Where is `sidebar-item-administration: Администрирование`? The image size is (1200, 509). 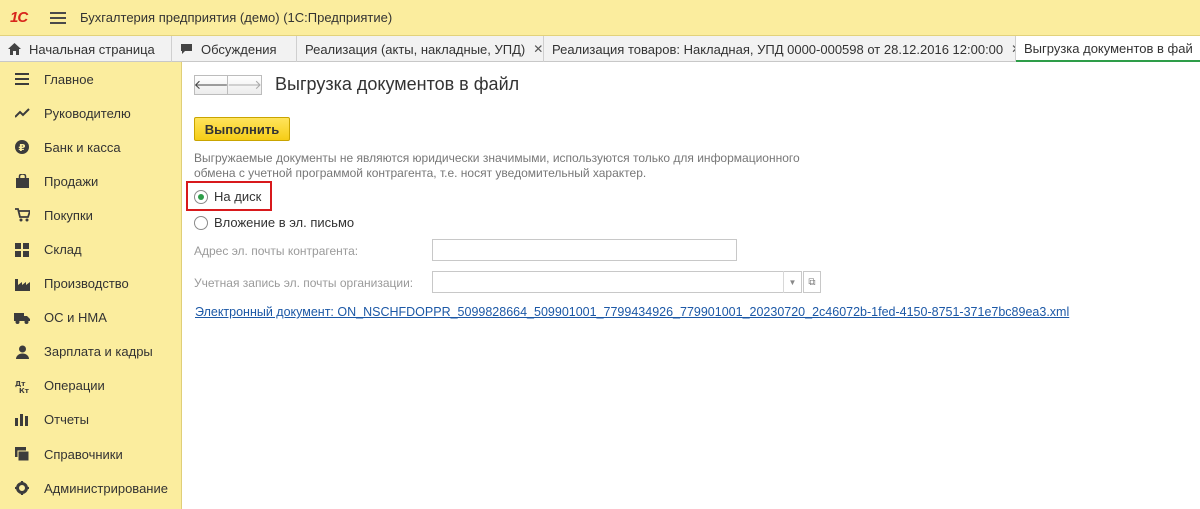
sidebar-item-administration: Администрирование is located at coordinates (90, 488).